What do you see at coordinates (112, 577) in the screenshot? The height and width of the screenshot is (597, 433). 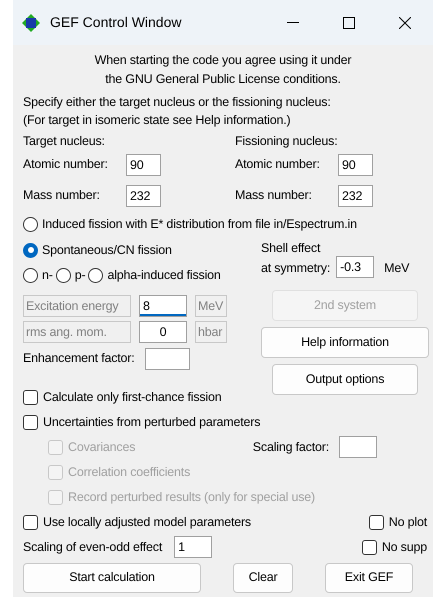 I see `action-button: Start calculation` at bounding box center [112, 577].